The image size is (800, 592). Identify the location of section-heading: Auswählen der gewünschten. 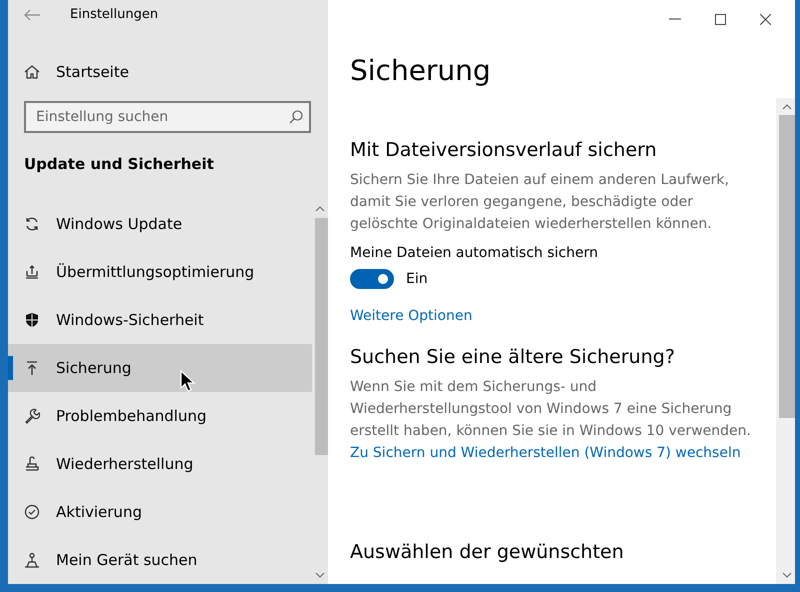
(487, 552).